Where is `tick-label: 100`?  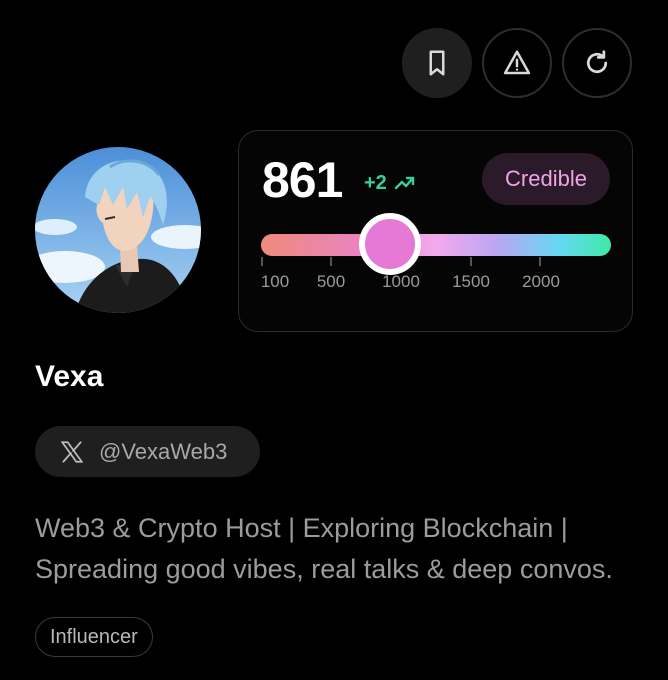
tick-label: 100 is located at coordinates (275, 281).